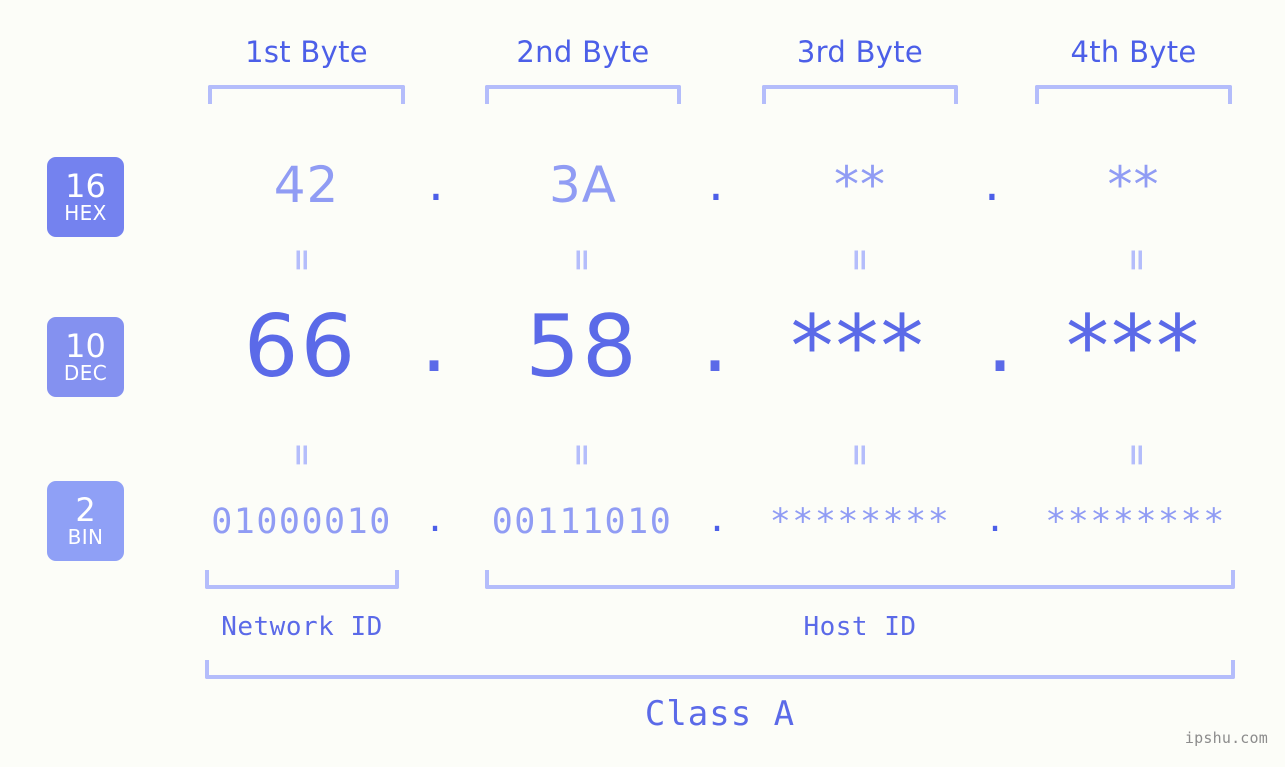  Describe the element at coordinates (85, 346) in the screenshot. I see `base-badge-dec-number: 10` at that location.